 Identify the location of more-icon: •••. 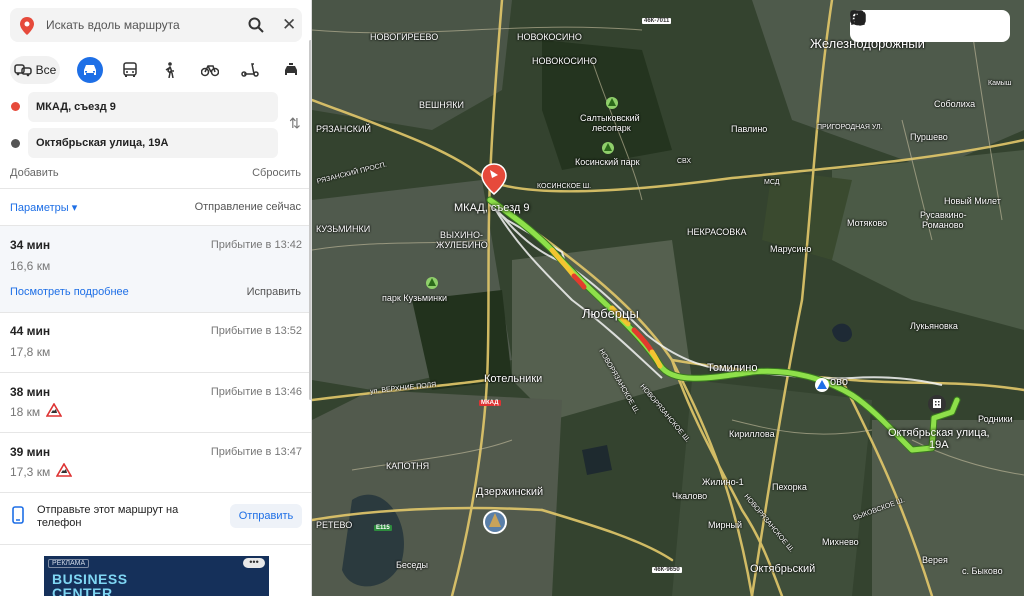
(254, 563).